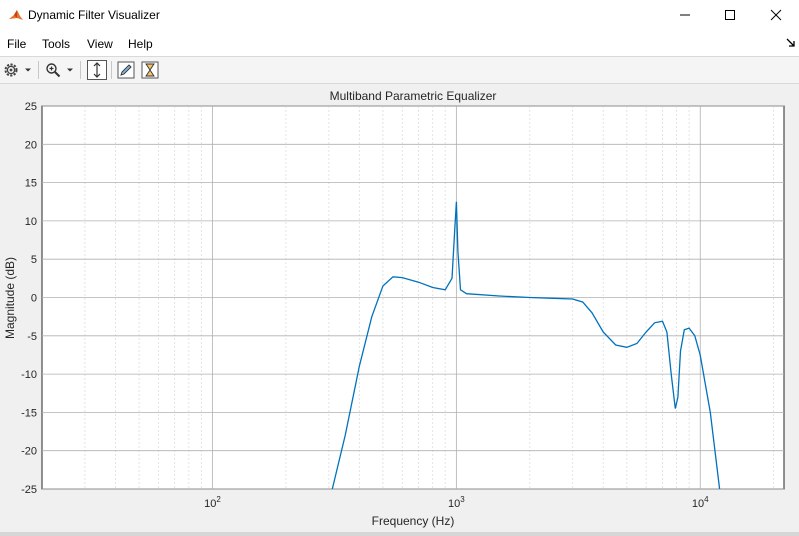  I want to click on y-tick-label: 0, so click(34, 299).